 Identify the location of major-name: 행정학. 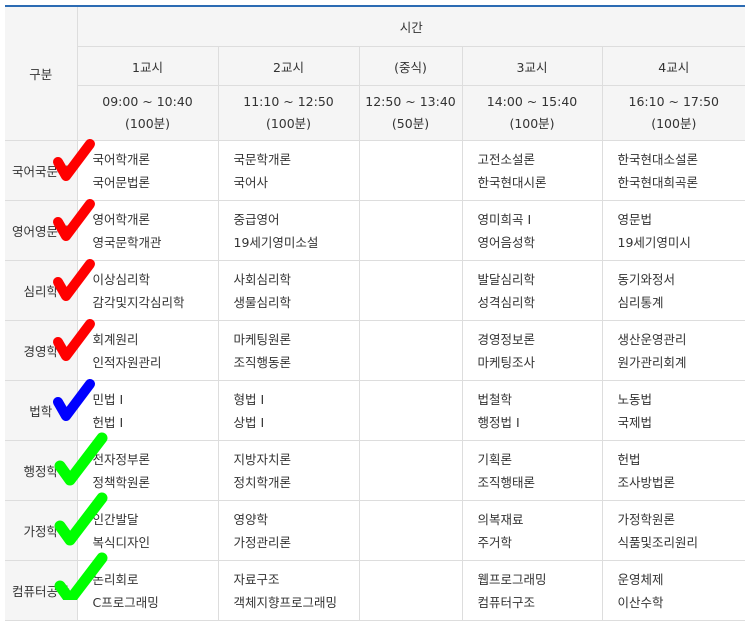
(41, 470).